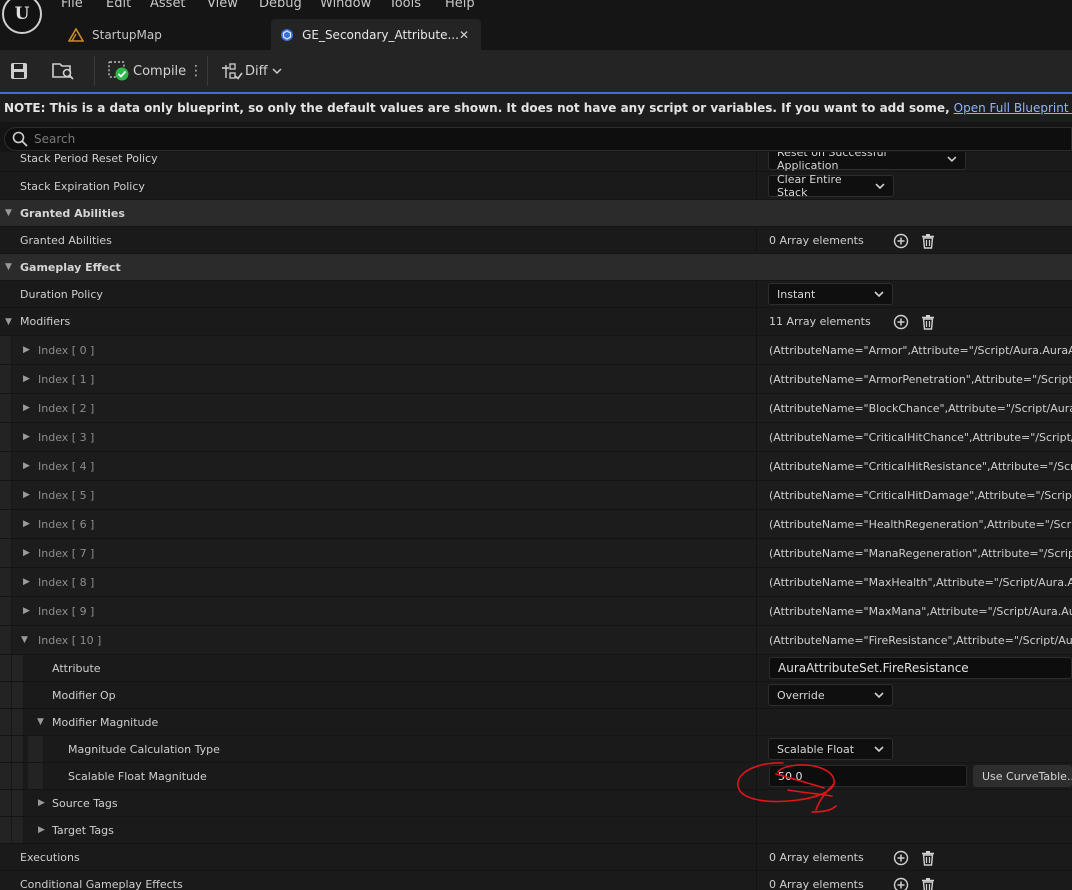  What do you see at coordinates (118, 5) in the screenshot?
I see `menu-edit: Edit` at bounding box center [118, 5].